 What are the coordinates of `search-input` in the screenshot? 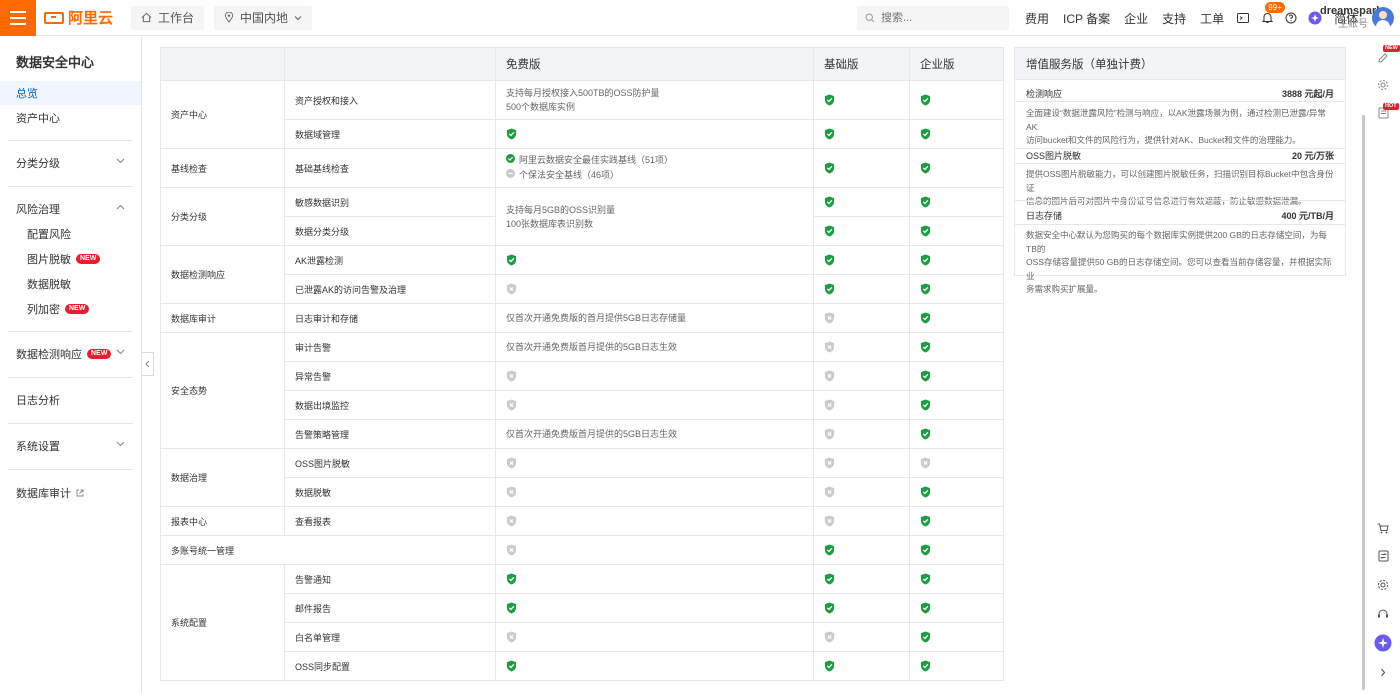 It's located at (941, 18).